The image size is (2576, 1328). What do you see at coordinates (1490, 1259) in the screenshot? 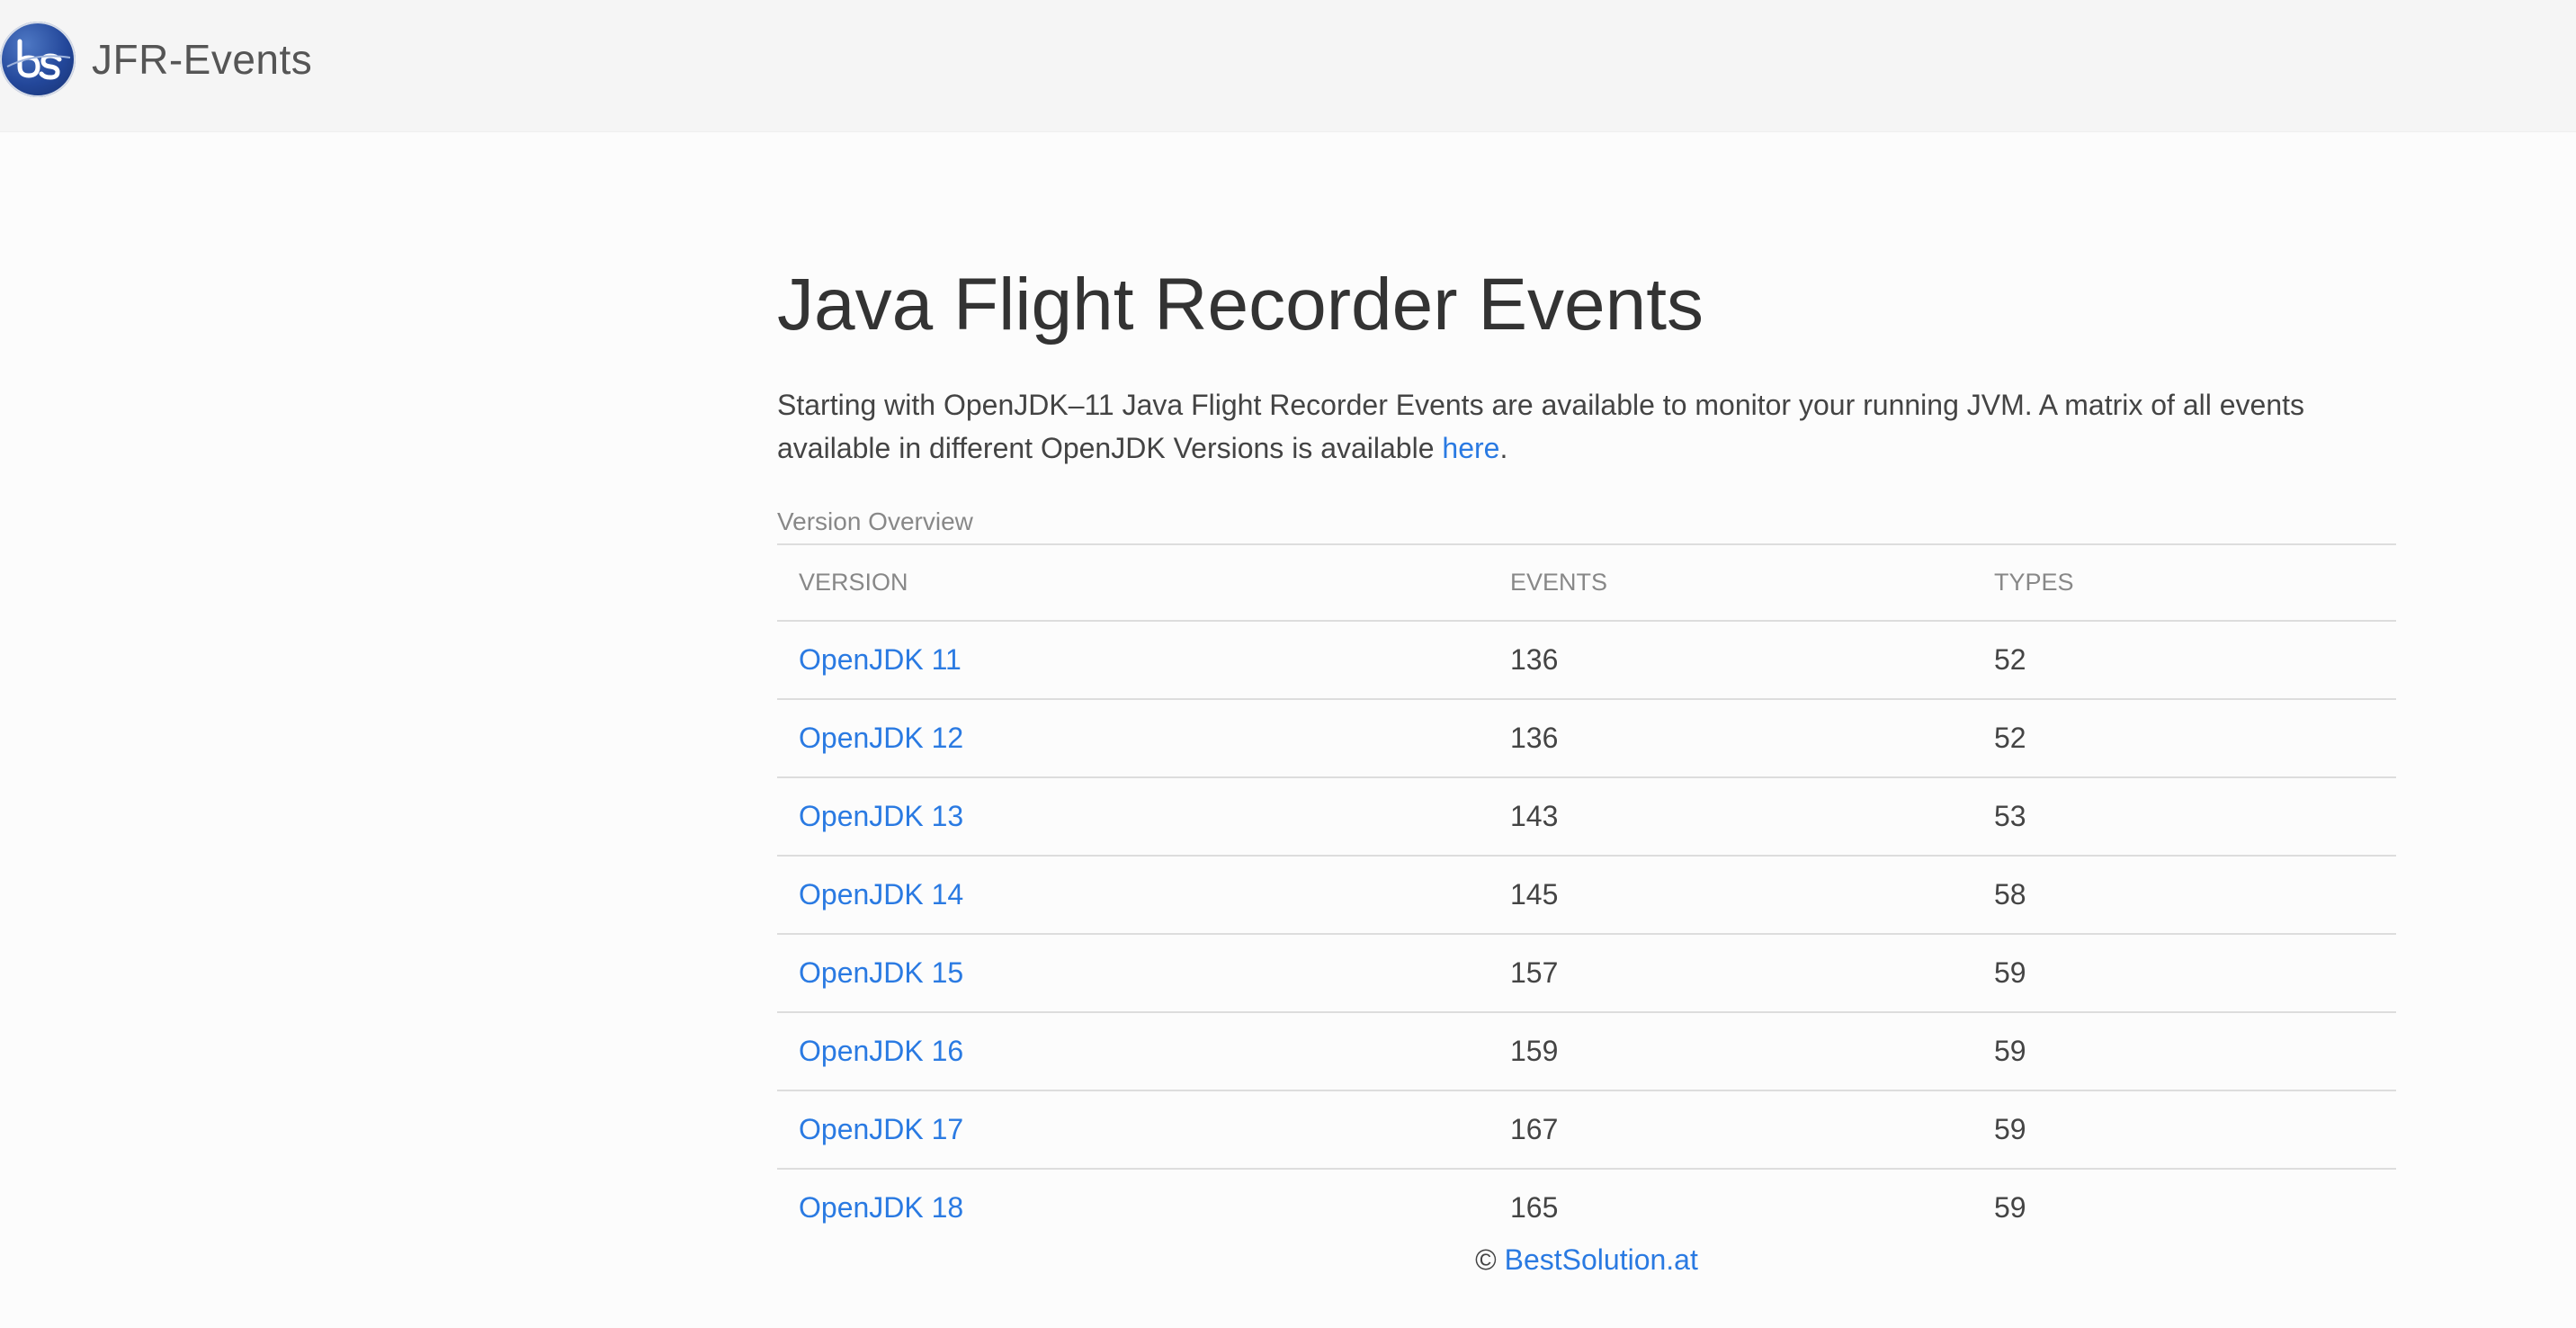
I see `copyright-symbol: ©` at bounding box center [1490, 1259].